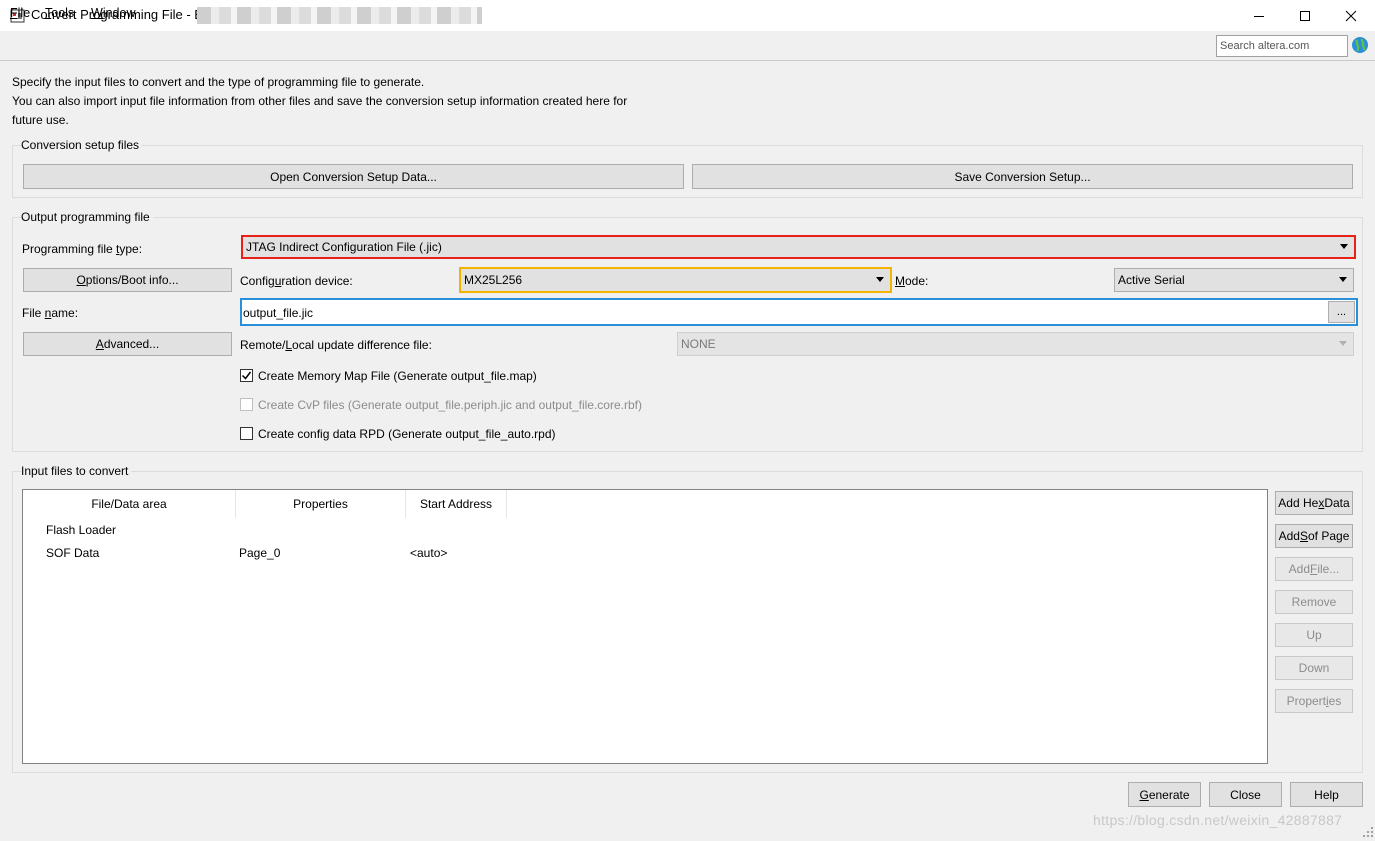 This screenshot has height=841, width=1375. Describe the element at coordinates (72, 553) in the screenshot. I see `table-row-sof-data-area: SOF Data` at that location.